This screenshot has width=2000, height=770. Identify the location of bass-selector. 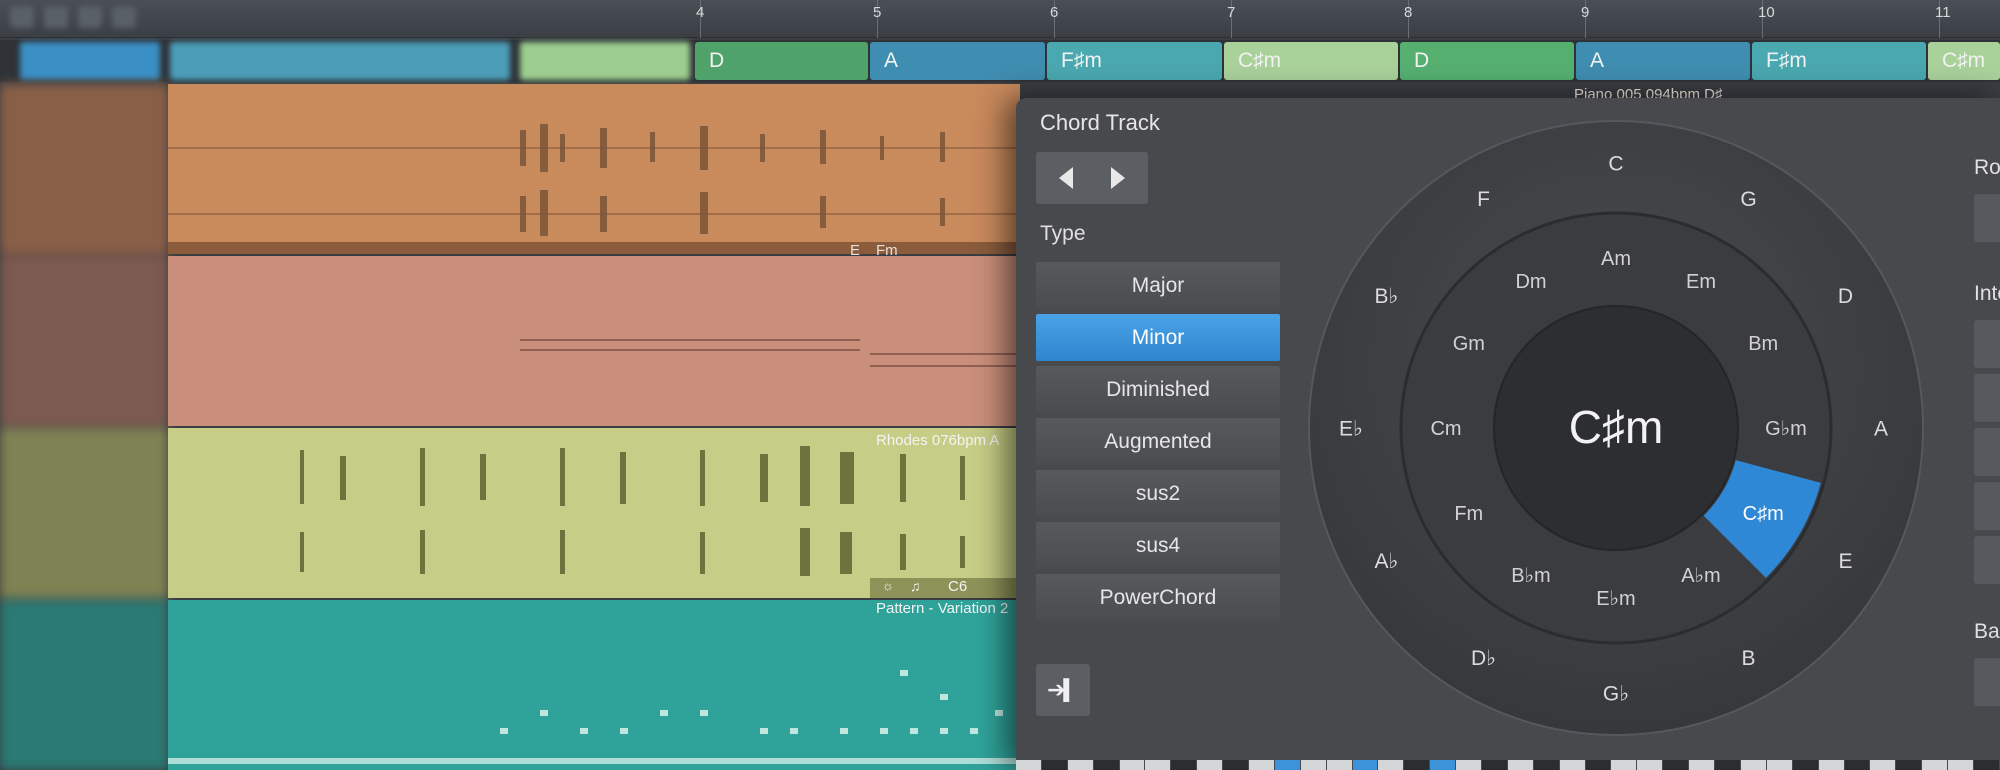
(1987, 682).